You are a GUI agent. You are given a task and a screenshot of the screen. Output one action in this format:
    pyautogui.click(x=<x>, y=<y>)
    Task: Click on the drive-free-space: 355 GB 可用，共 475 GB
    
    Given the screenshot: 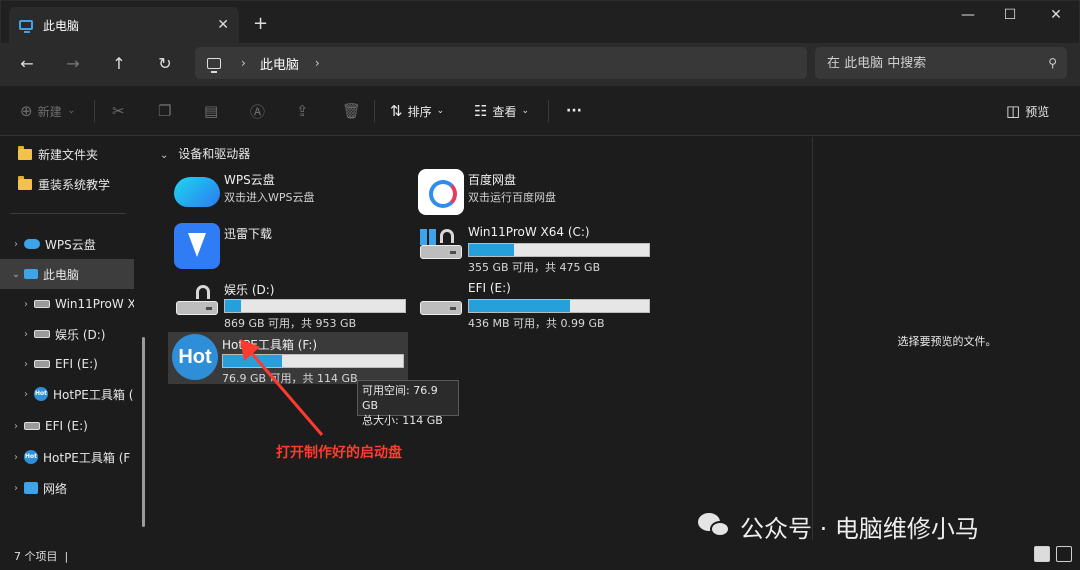 What is the action you would take?
    pyautogui.click(x=534, y=267)
    